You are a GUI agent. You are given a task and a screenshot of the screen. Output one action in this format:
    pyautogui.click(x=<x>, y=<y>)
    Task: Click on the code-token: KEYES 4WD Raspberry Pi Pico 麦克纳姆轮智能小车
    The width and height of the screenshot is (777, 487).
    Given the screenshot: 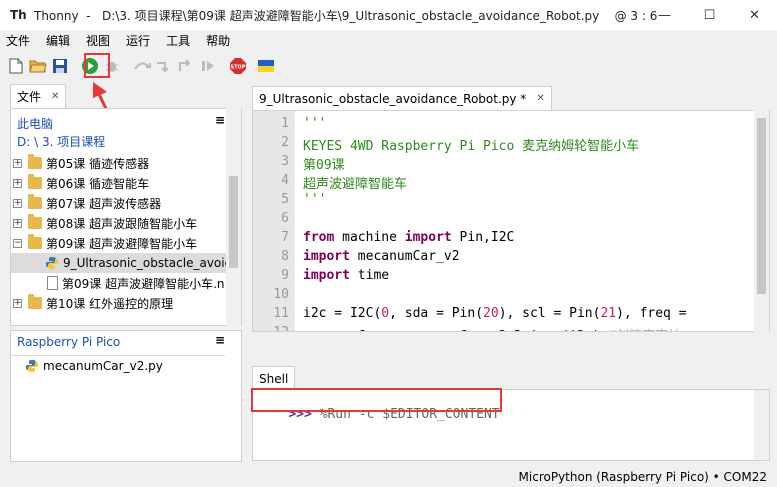 What is the action you would take?
    pyautogui.click(x=471, y=146)
    